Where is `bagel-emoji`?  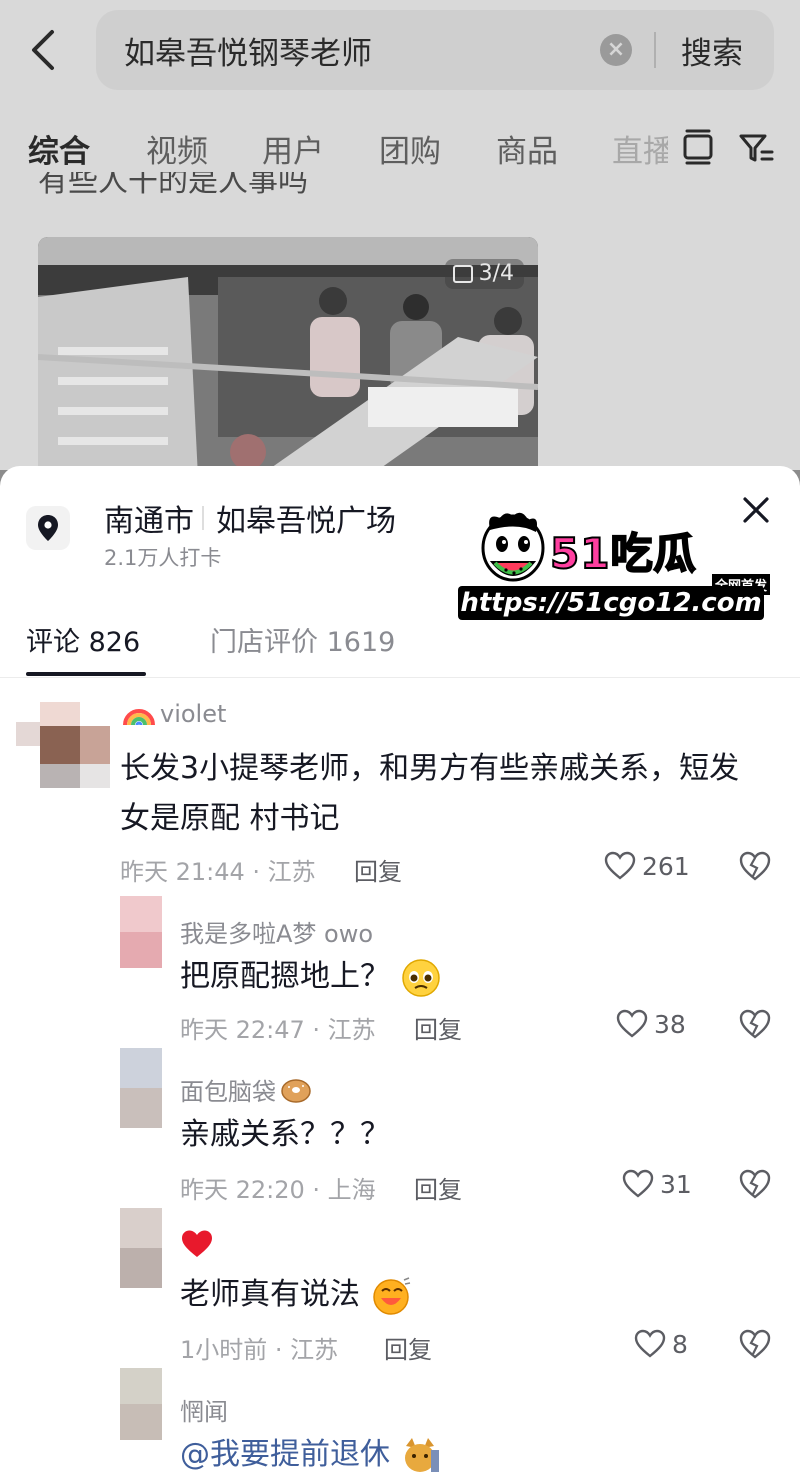 bagel-emoji is located at coordinates (296, 1090).